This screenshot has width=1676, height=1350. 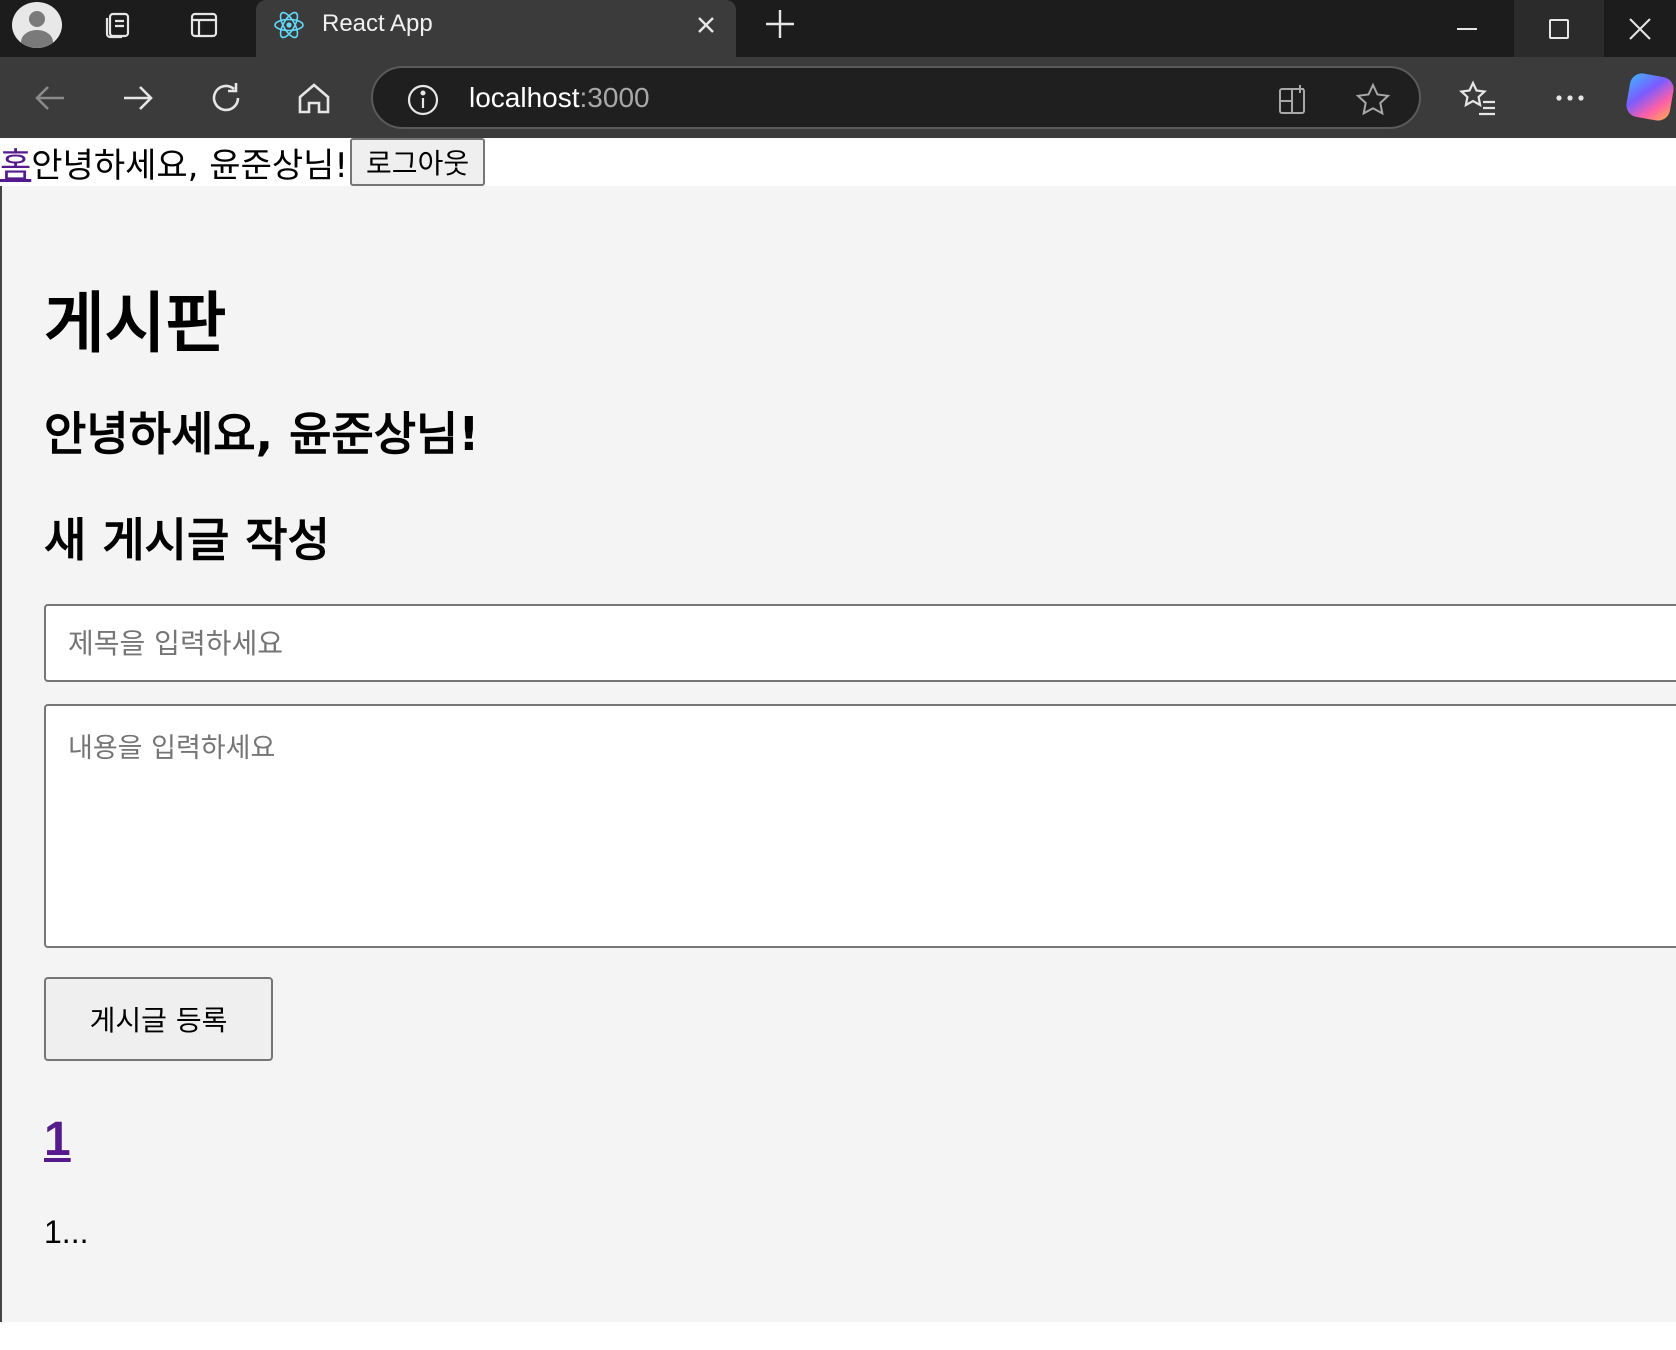 What do you see at coordinates (1640, 28) in the screenshot?
I see `close-window-icon` at bounding box center [1640, 28].